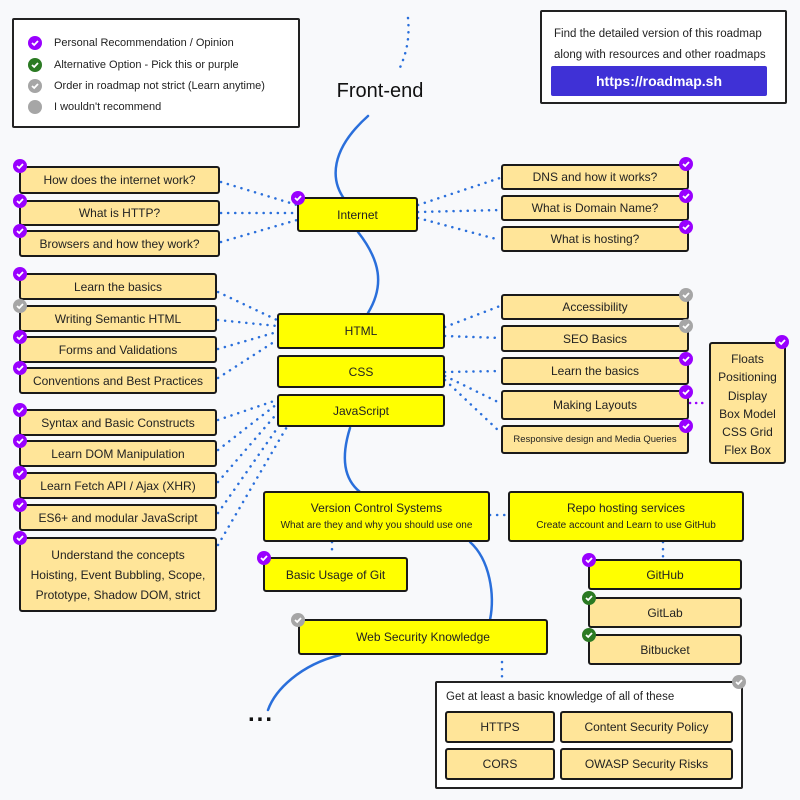  I want to click on roadmap-link-button: https://roadmap.sh, so click(659, 81).